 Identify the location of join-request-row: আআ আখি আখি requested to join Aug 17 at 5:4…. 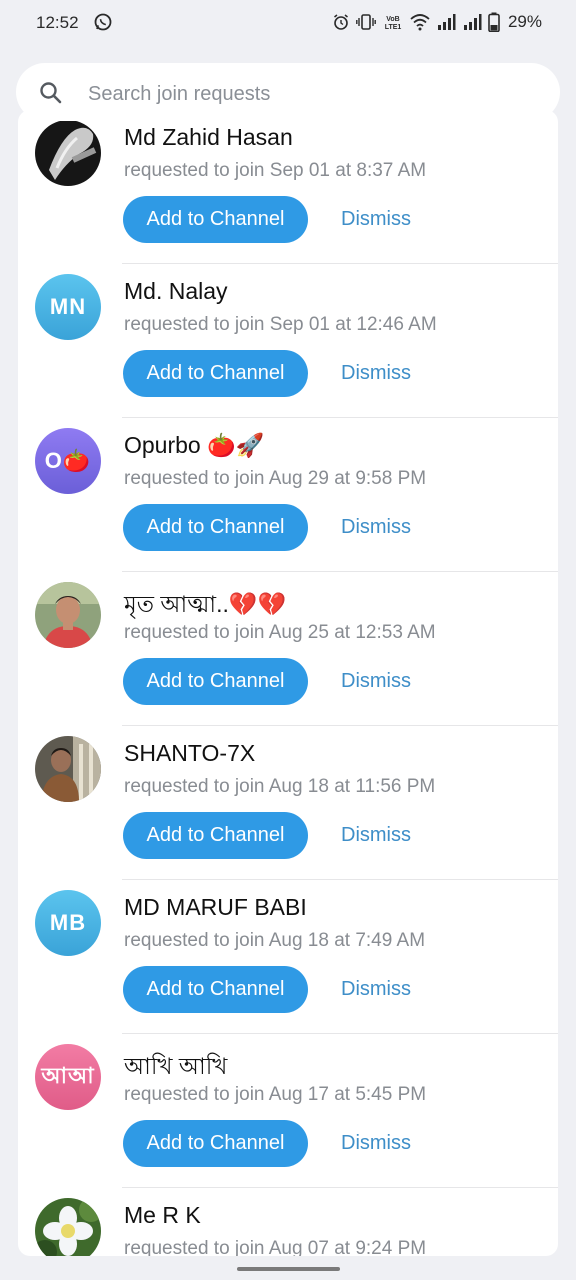
(288, 1111).